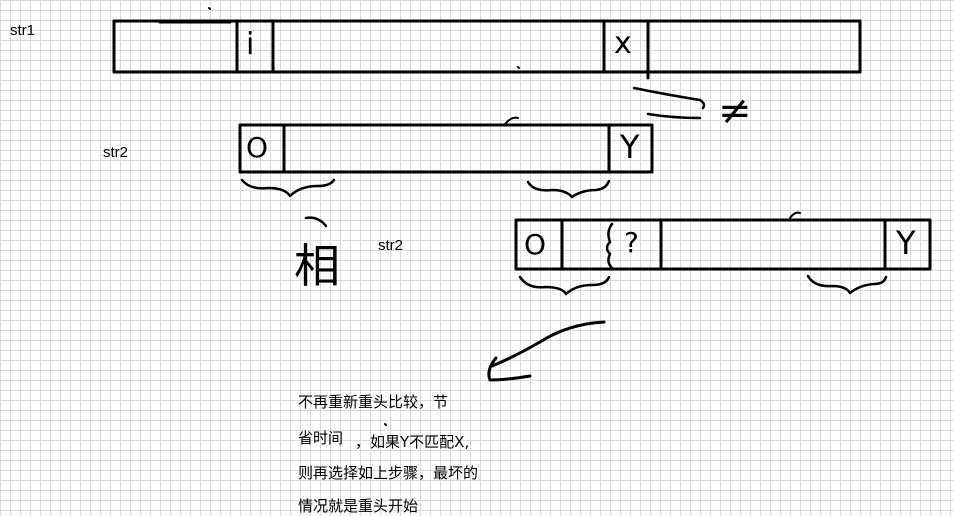 This screenshot has width=954, height=516. I want to click on str2-top-cell-y: Y, so click(630, 147).